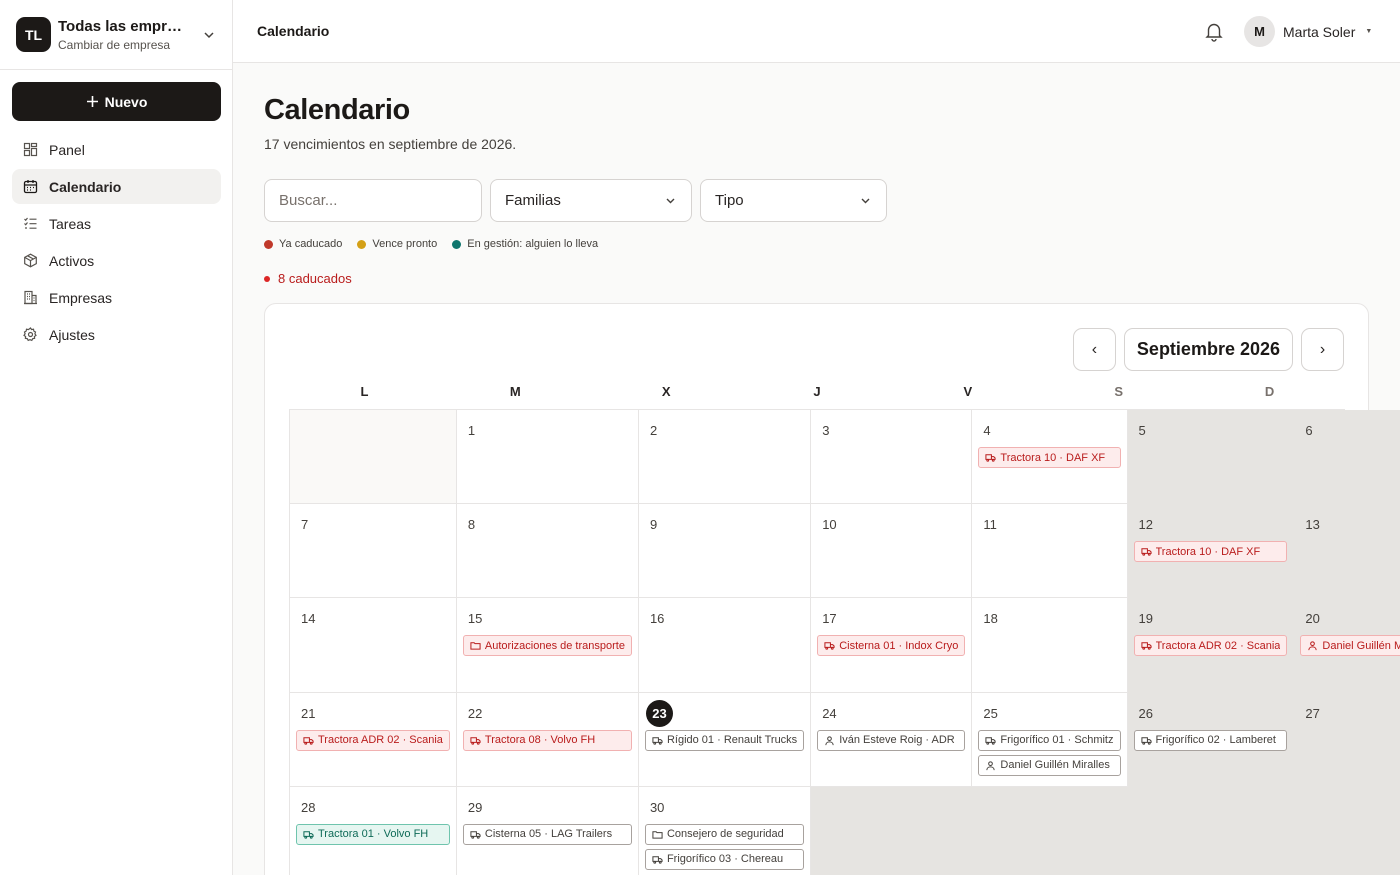 Image resolution: width=1400 pixels, height=875 pixels. I want to click on event-label: Frigorífico 03 · Chereau, so click(725, 859).